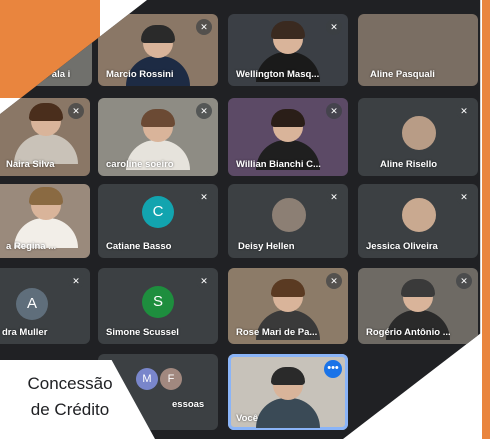  What do you see at coordinates (70, 383) in the screenshot?
I see `caption-line: Concessão` at bounding box center [70, 383].